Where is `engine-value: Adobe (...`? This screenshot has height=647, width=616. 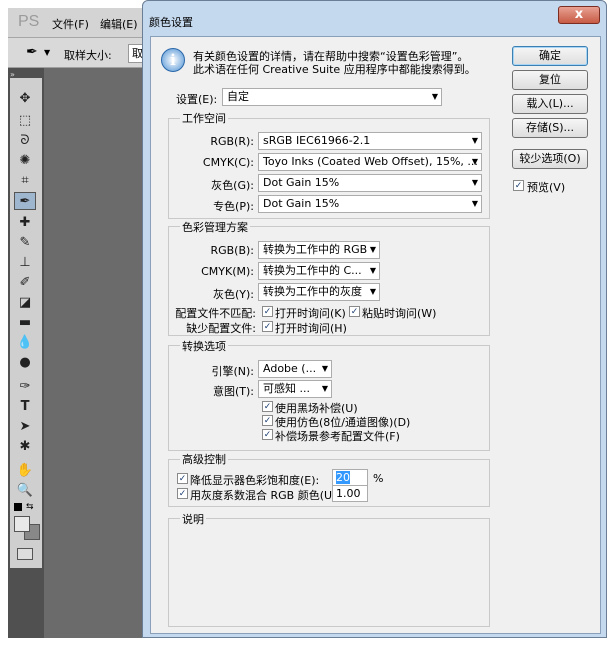 engine-value: Adobe (... is located at coordinates (290, 368).